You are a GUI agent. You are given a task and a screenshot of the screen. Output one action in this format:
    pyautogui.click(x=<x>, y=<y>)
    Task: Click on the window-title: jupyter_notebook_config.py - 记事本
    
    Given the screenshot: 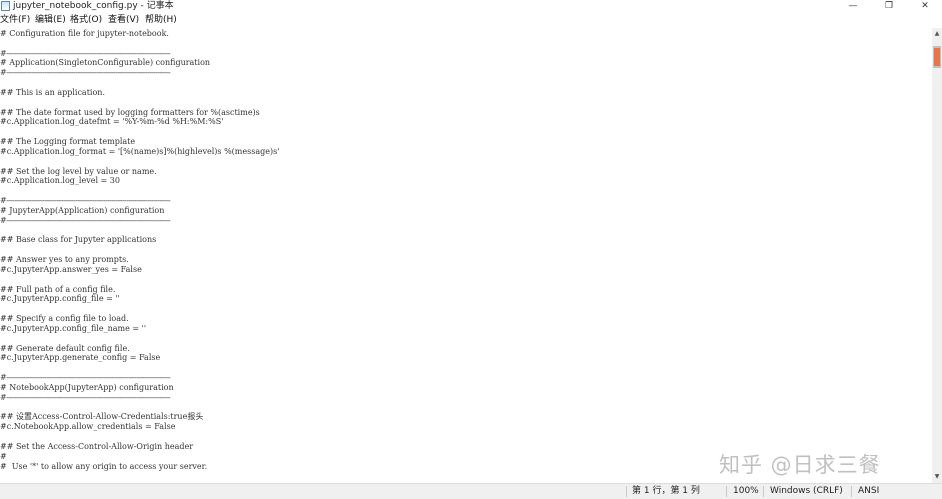 What is the action you would take?
    pyautogui.click(x=93, y=6)
    